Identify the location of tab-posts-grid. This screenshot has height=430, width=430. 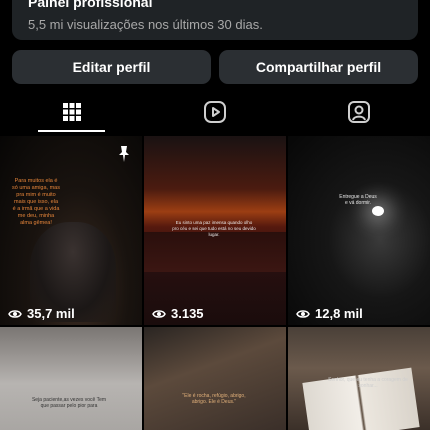
(71, 112).